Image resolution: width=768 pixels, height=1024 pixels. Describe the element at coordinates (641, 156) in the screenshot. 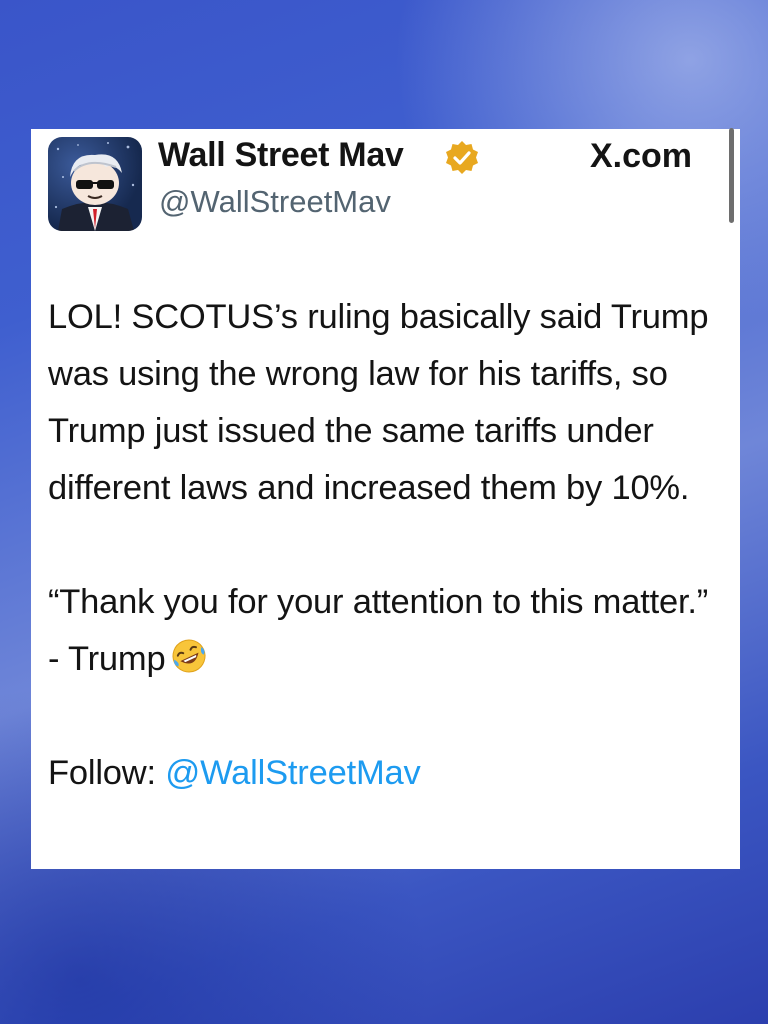

I see `site-label: X.com` at that location.